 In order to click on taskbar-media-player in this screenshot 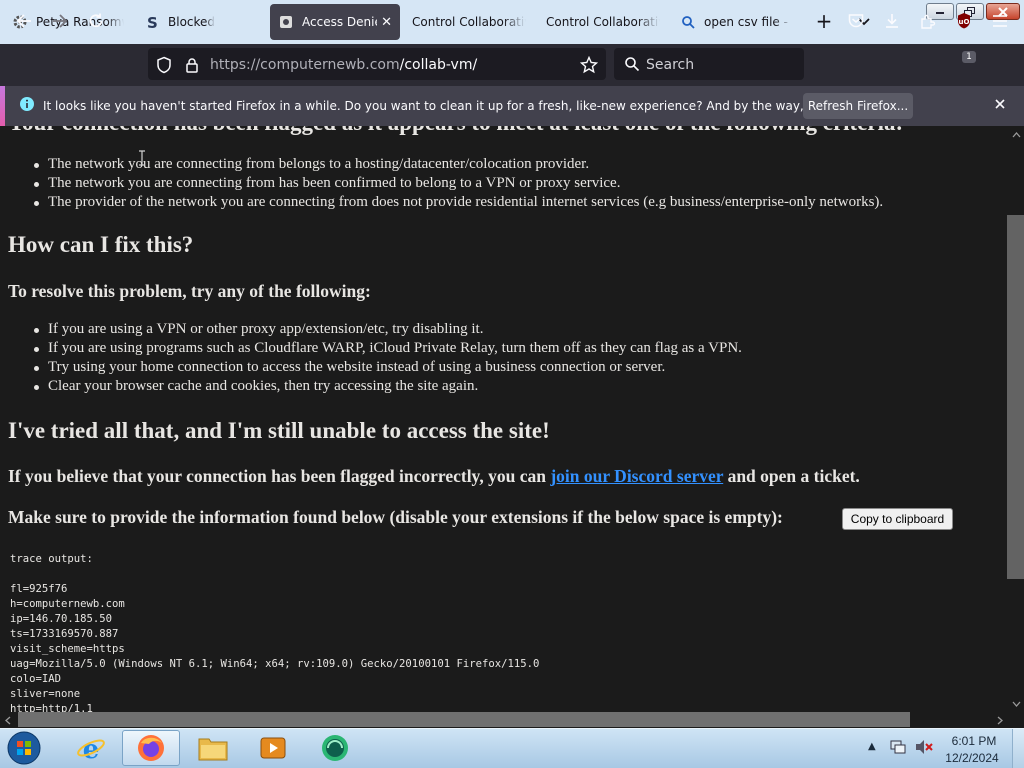, I will do `click(273, 748)`.